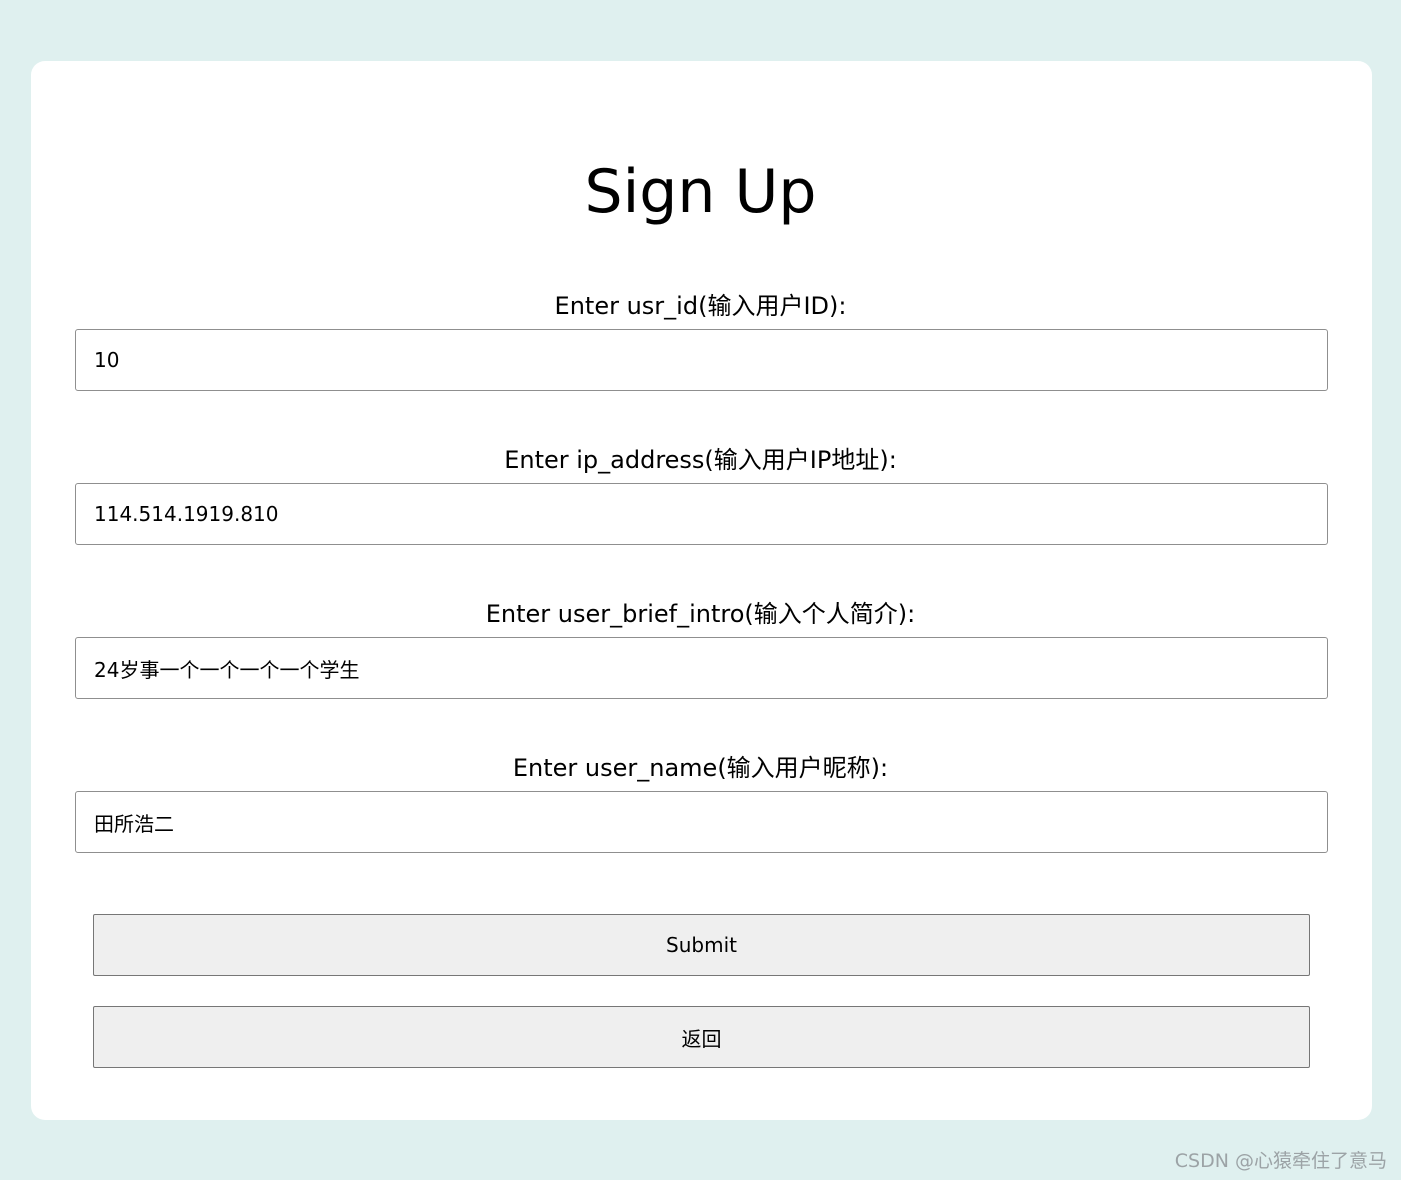 The height and width of the screenshot is (1180, 1401). What do you see at coordinates (701, 1037) in the screenshot?
I see `back-button: 返回` at bounding box center [701, 1037].